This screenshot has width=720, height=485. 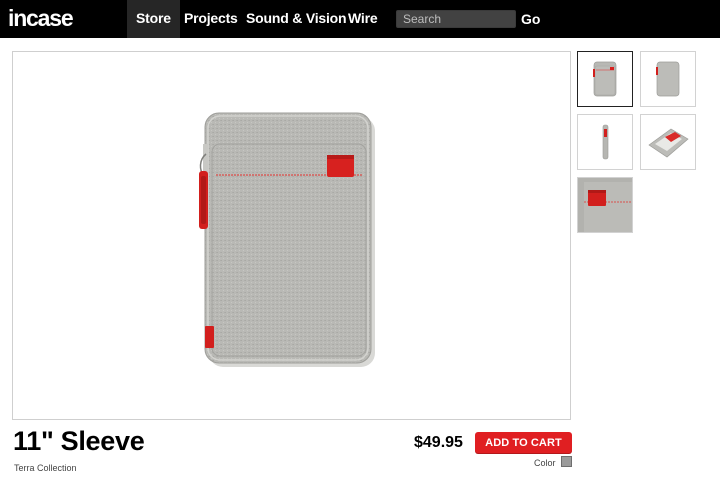 I want to click on thumbnail-sleeve-front, so click(x=605, y=79).